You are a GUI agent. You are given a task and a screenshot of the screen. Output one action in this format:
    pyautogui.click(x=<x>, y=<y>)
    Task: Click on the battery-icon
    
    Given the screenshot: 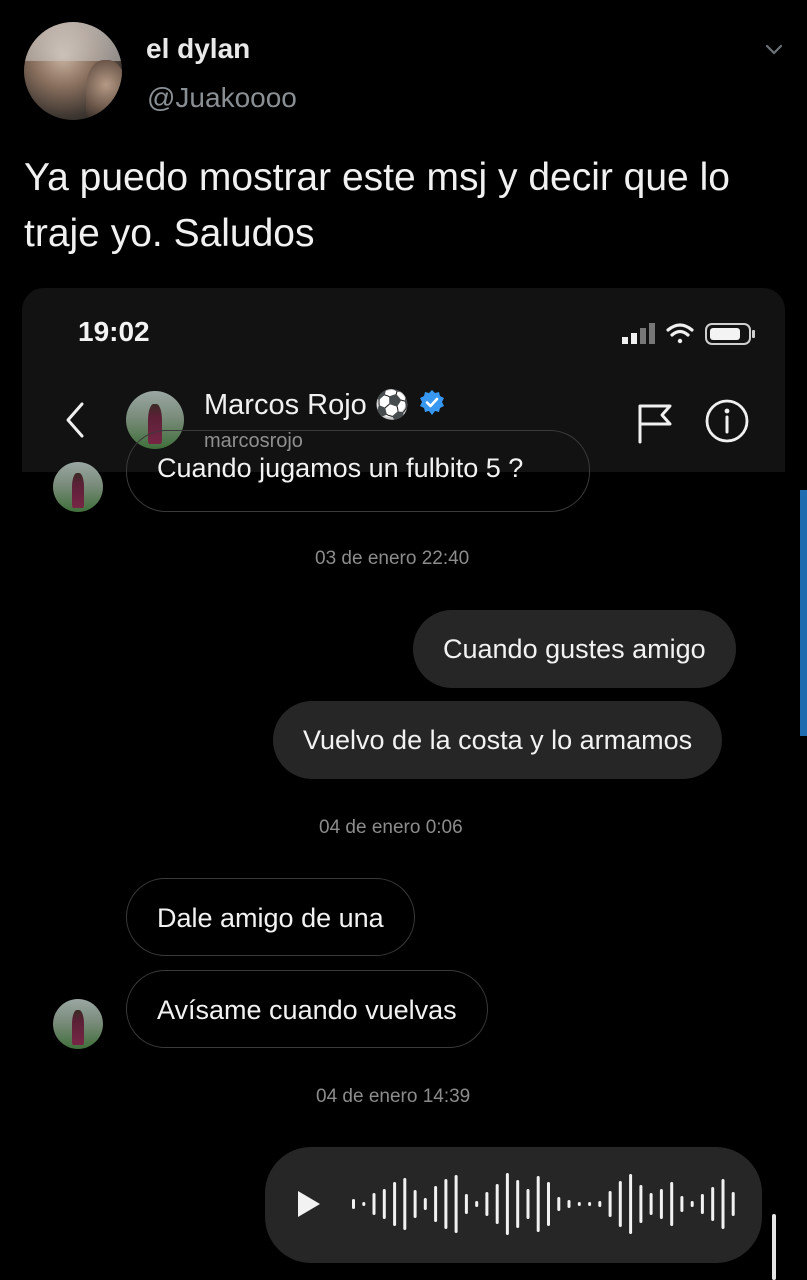 What is the action you would take?
    pyautogui.click(x=730, y=334)
    